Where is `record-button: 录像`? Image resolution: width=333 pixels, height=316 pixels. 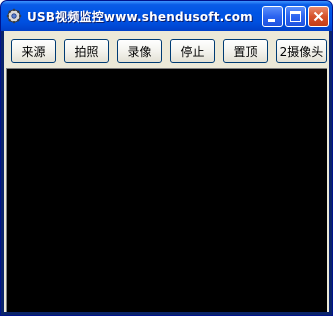
record-button: 录像 is located at coordinates (139, 51).